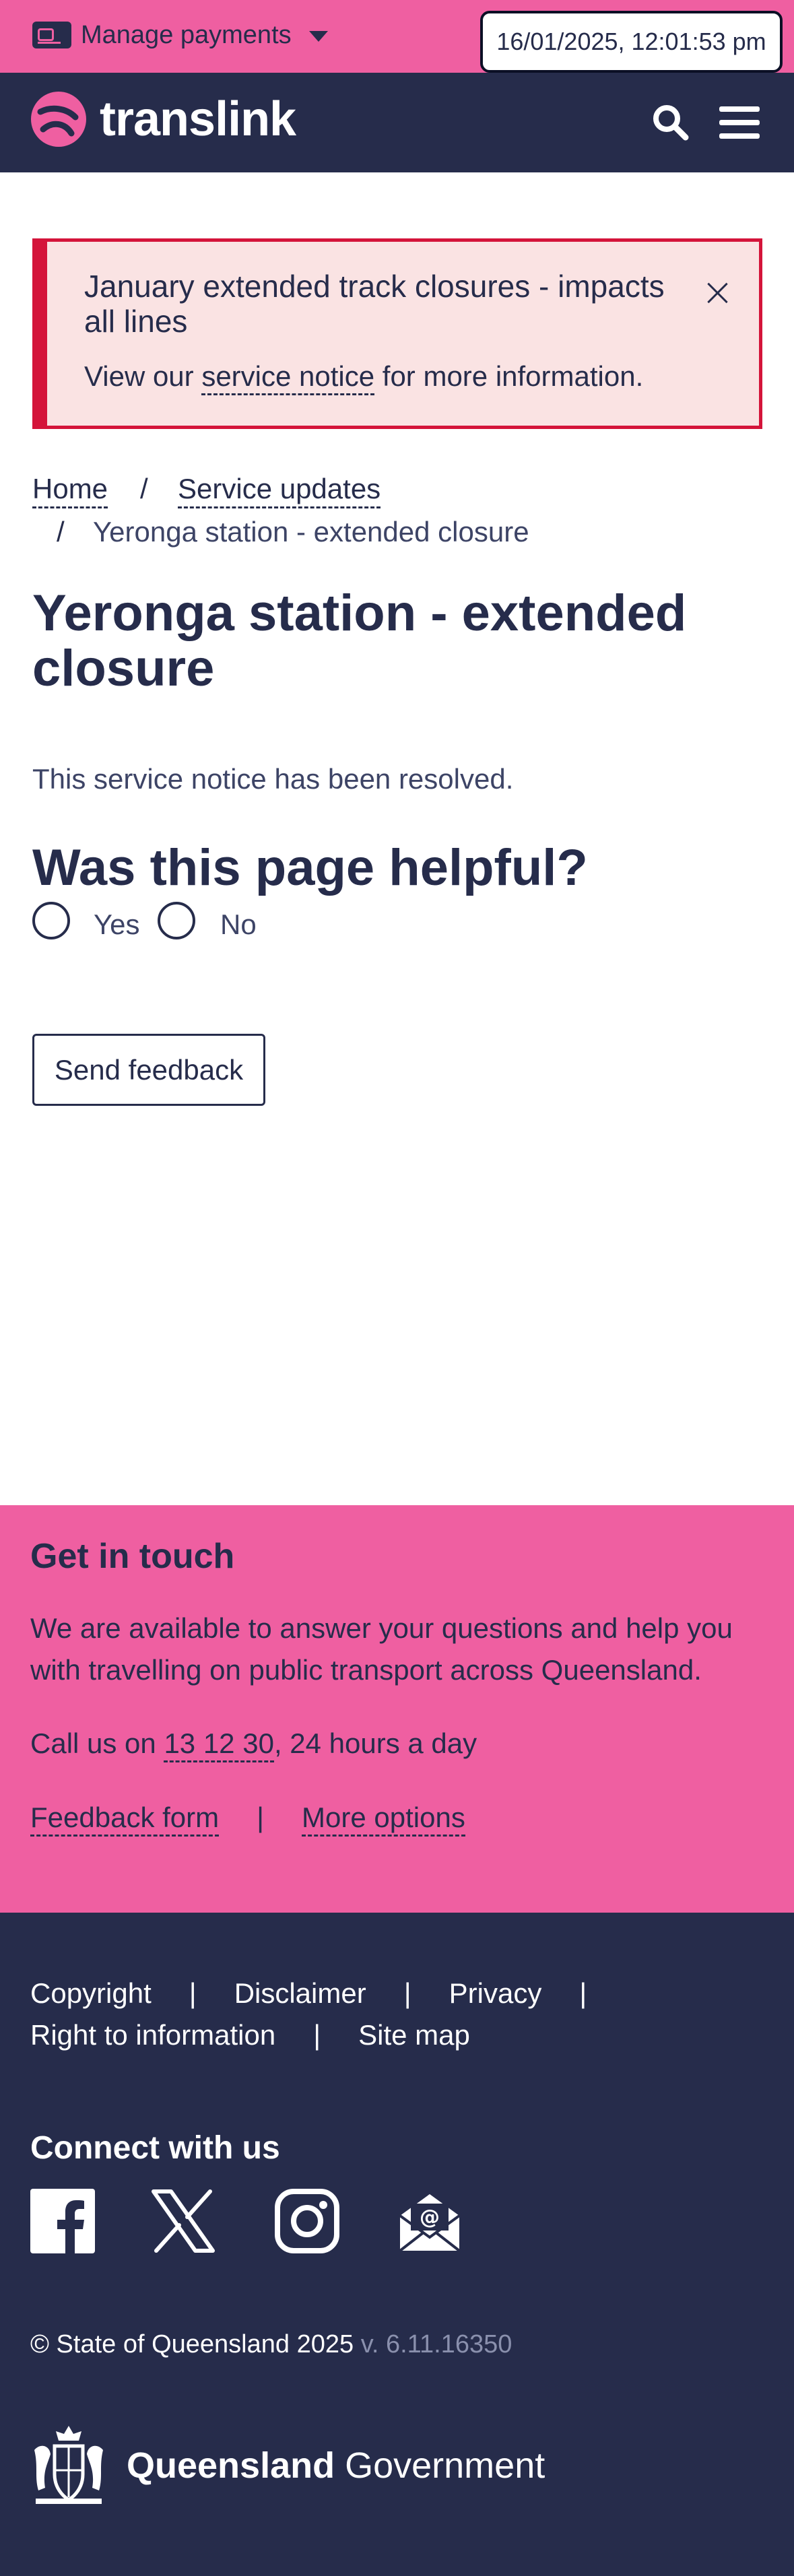 This screenshot has height=2576, width=794. Describe the element at coordinates (247, 1819) in the screenshot. I see `contact-links: Feedback form | More options` at that location.